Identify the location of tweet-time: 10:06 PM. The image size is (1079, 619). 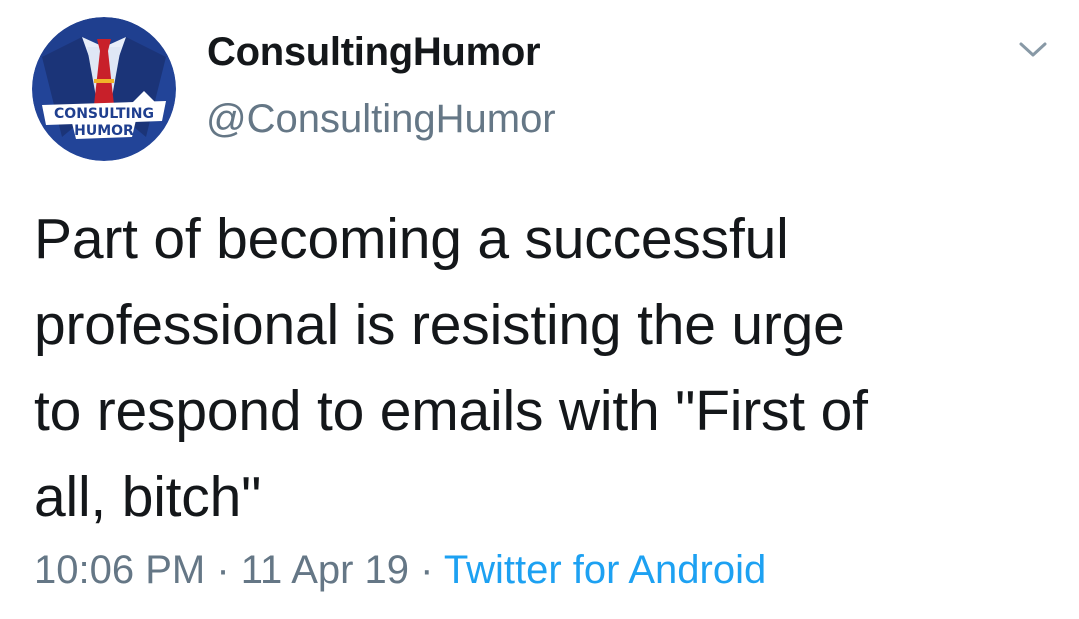
(120, 570).